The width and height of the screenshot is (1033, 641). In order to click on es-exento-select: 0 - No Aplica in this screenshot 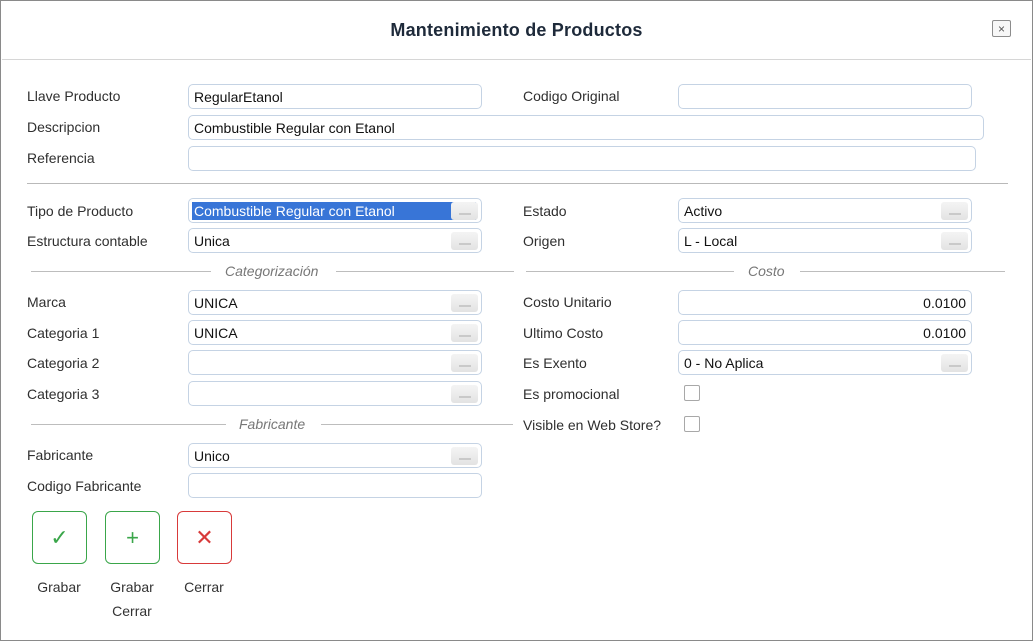, I will do `click(825, 362)`.